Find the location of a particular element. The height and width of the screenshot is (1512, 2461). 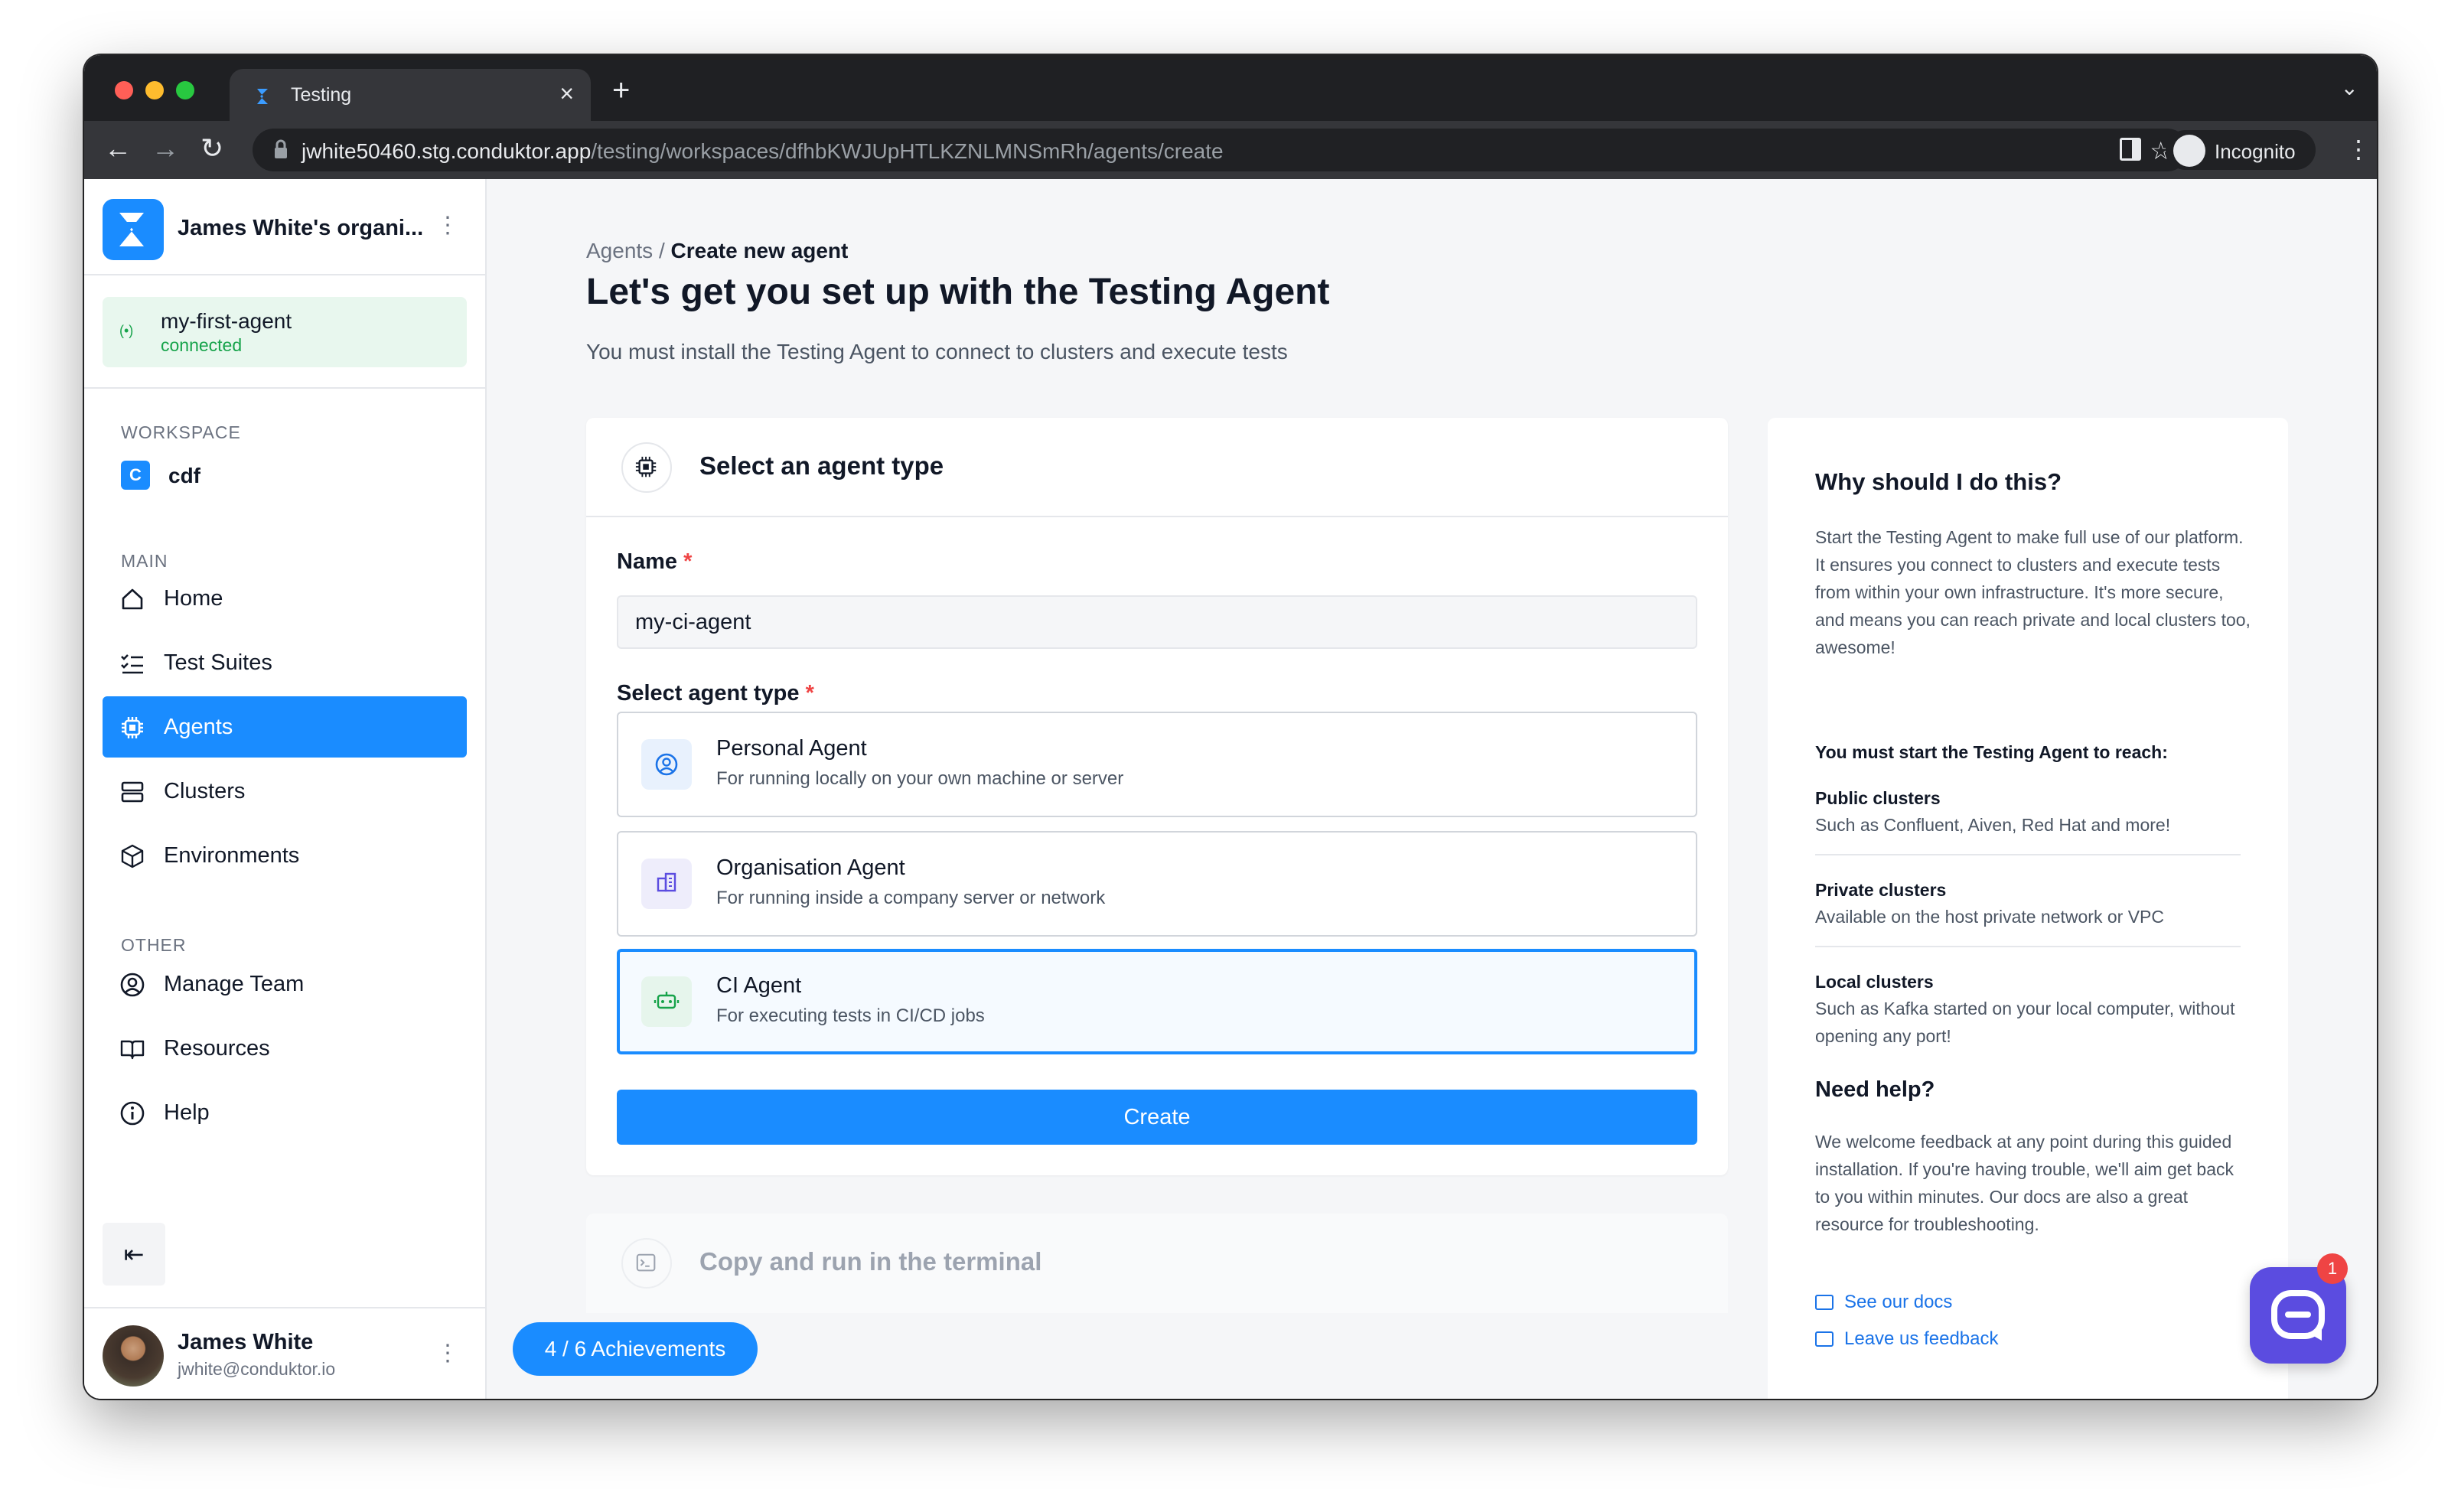

see-docs-link: See our docs is located at coordinates (1883, 1303).